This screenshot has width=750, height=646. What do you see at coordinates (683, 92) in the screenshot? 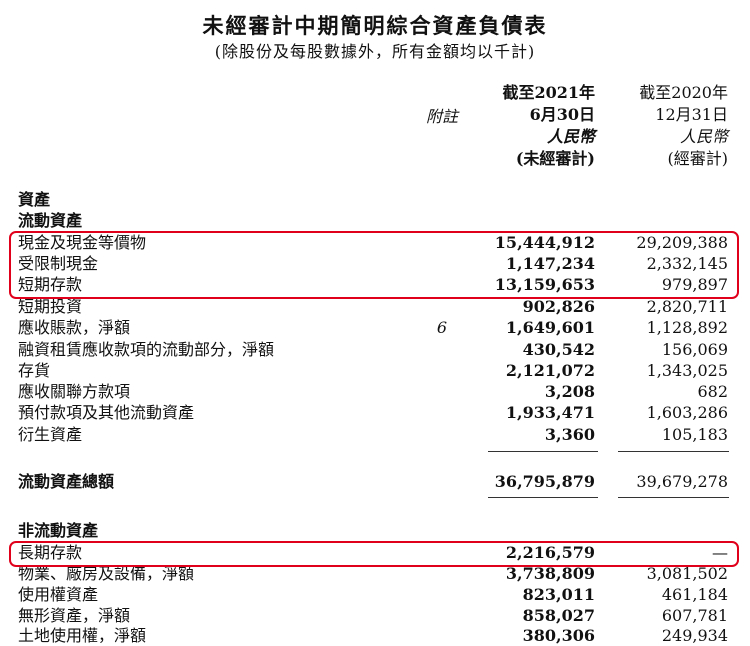
I see `col2-line1: 截至2020年` at bounding box center [683, 92].